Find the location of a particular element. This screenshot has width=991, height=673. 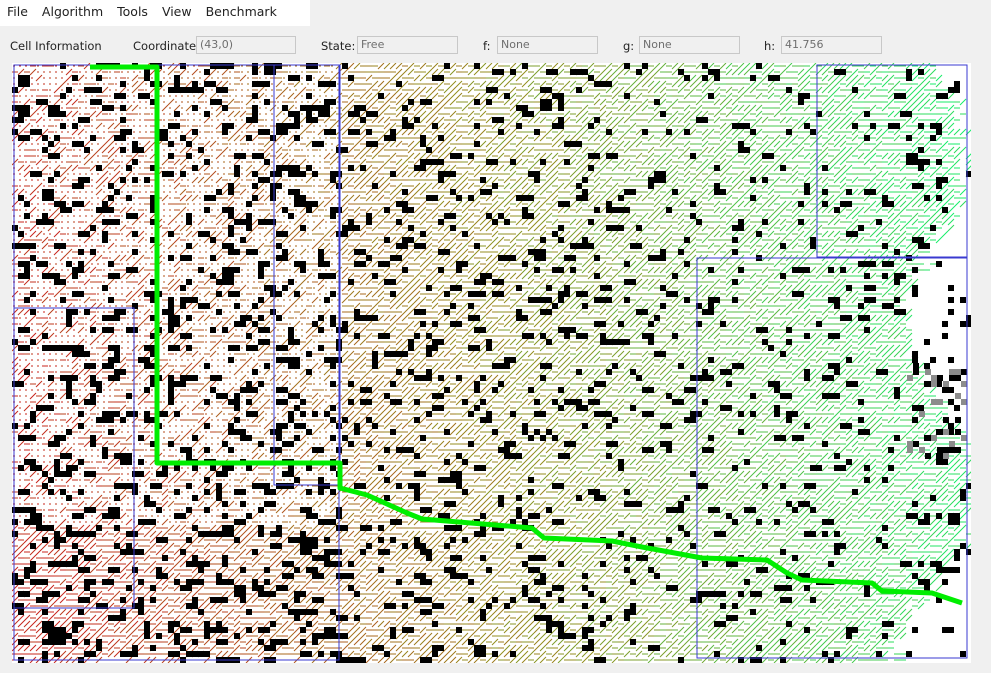

menu-benchmark: Benchmark is located at coordinates (241, 13).